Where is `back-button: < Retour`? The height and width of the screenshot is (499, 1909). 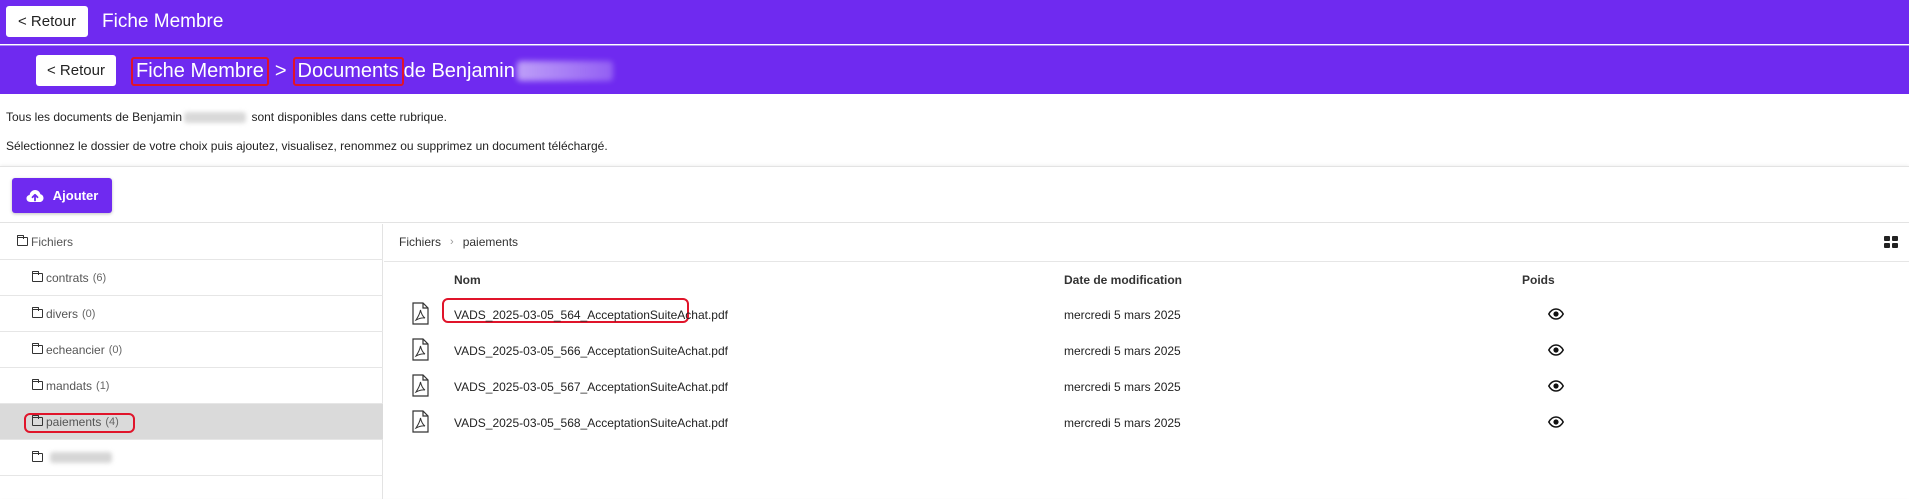 back-button: < Retour is located at coordinates (47, 21).